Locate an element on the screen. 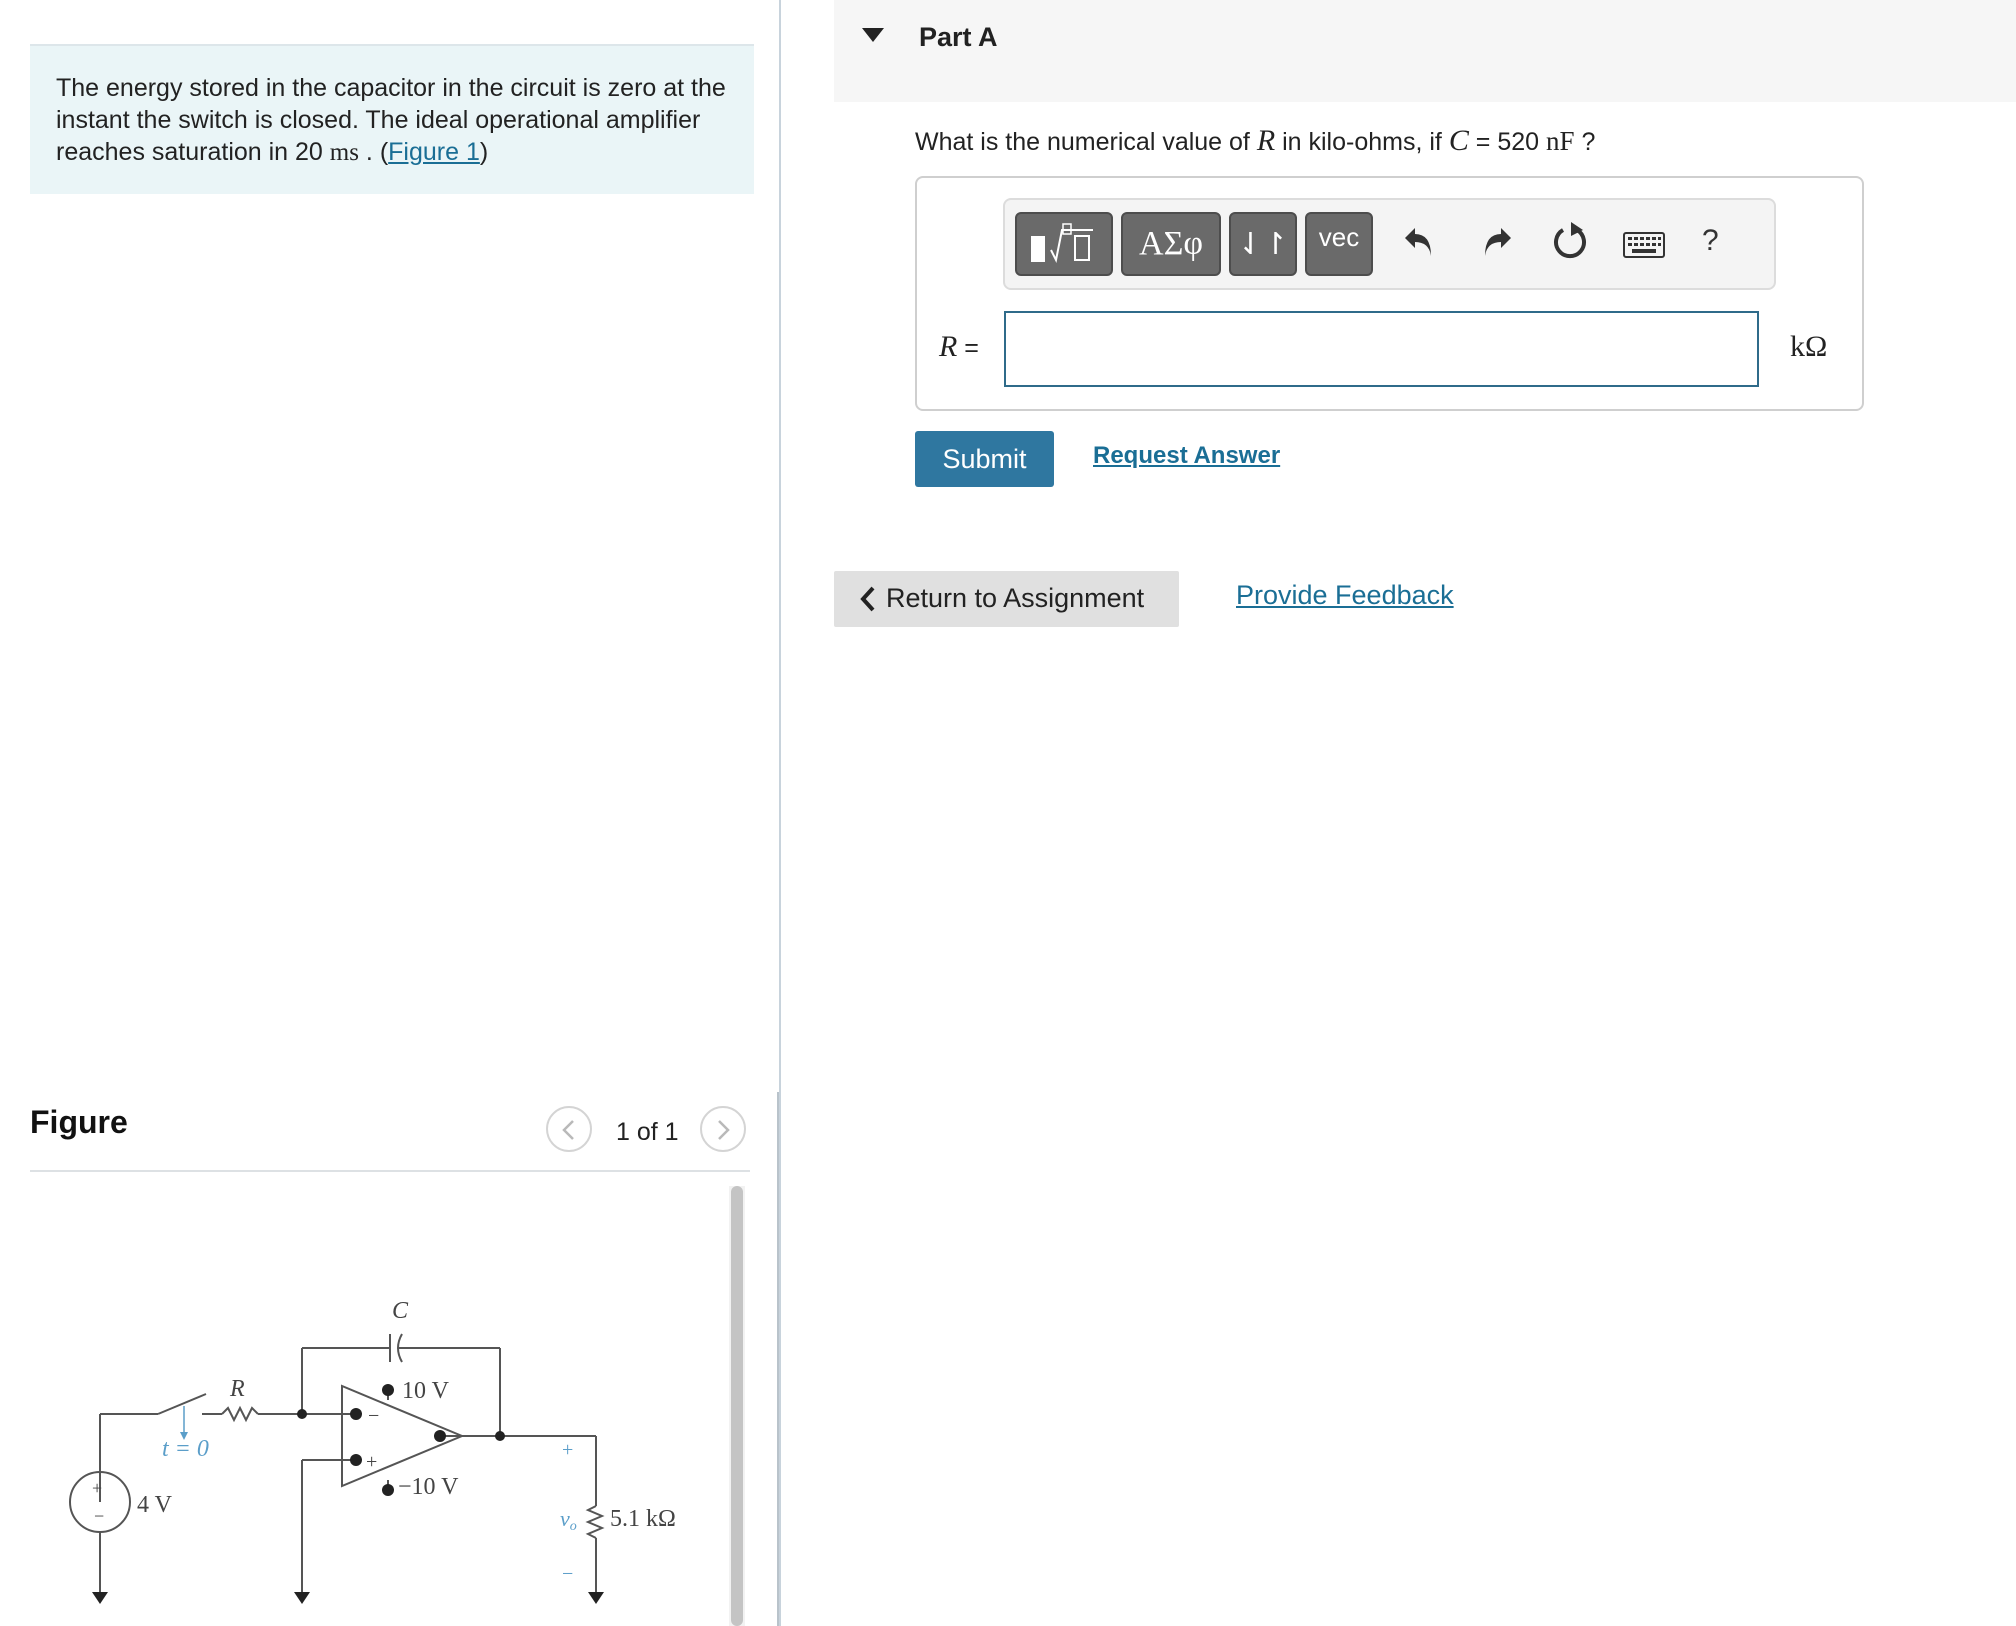  pane-divider is located at coordinates (780, 813).